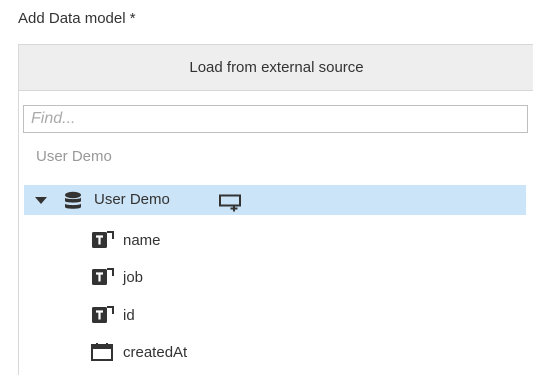 This screenshot has height=375, width=533. What do you see at coordinates (231, 203) in the screenshot?
I see `add-window-icon` at bounding box center [231, 203].